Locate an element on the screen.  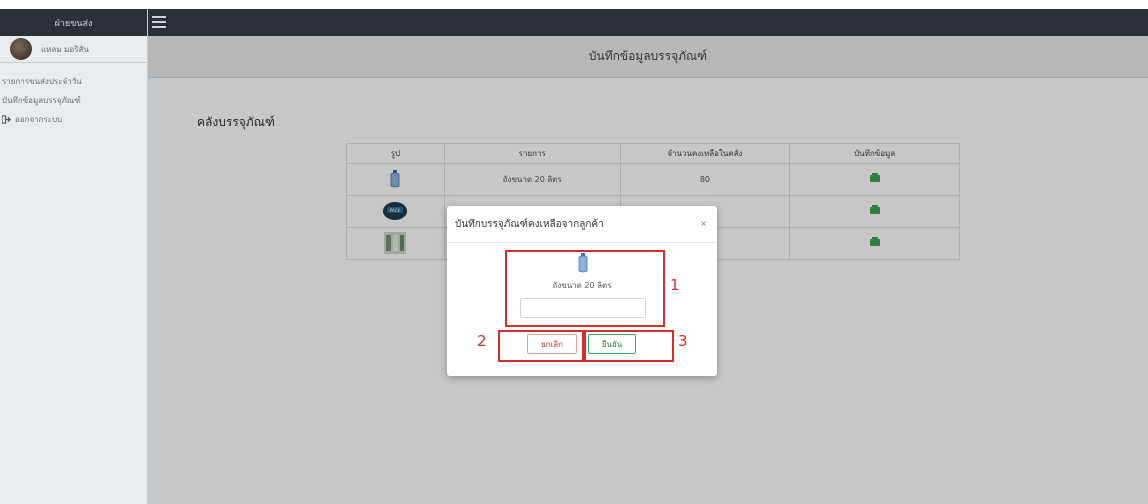
brand: ฝ่ายขนส่ง is located at coordinates (73, 22).